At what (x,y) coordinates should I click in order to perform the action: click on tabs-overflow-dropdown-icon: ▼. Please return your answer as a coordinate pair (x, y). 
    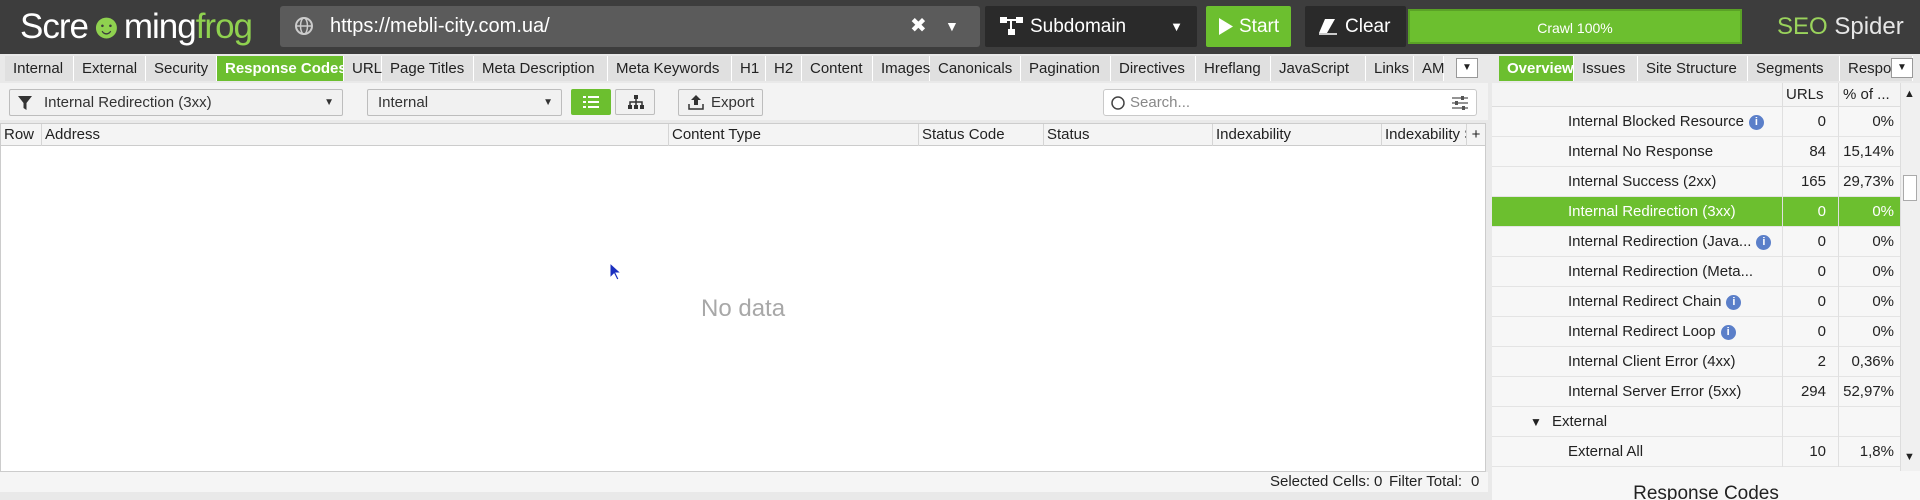
    Looking at the image, I should click on (1467, 68).